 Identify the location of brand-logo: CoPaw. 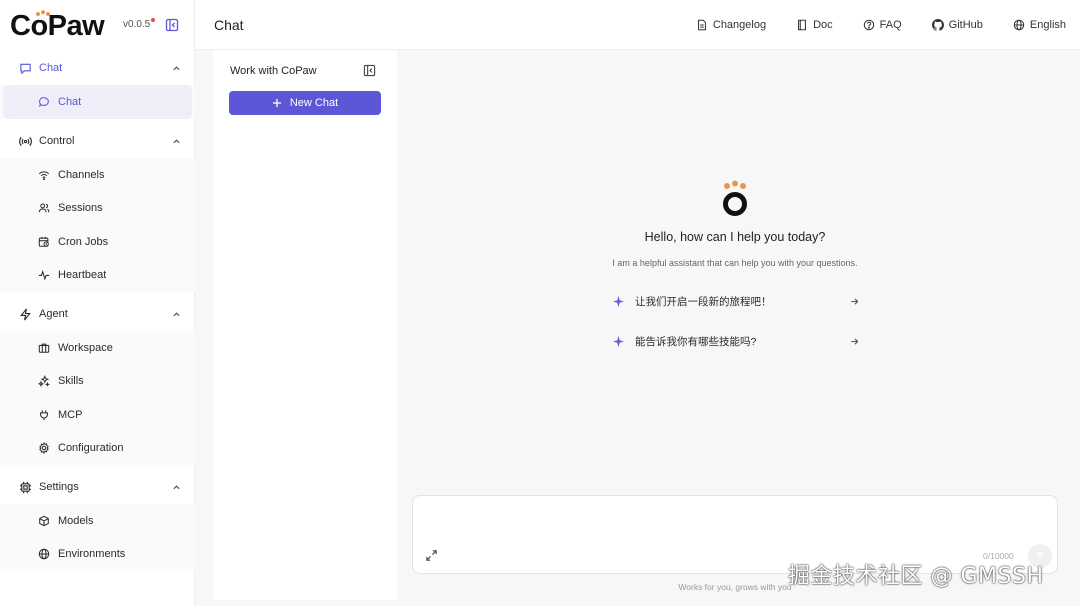
(57, 26).